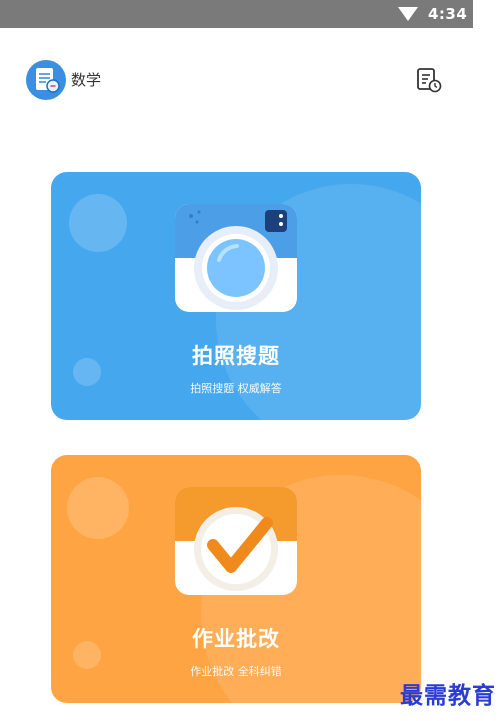  What do you see at coordinates (236, 14) in the screenshot?
I see `status-bar: 4:34` at bounding box center [236, 14].